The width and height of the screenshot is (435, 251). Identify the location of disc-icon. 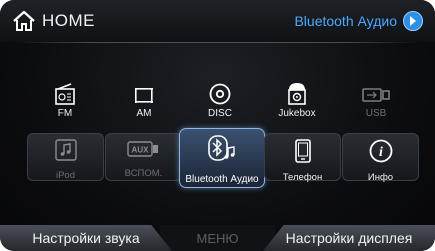
(220, 91).